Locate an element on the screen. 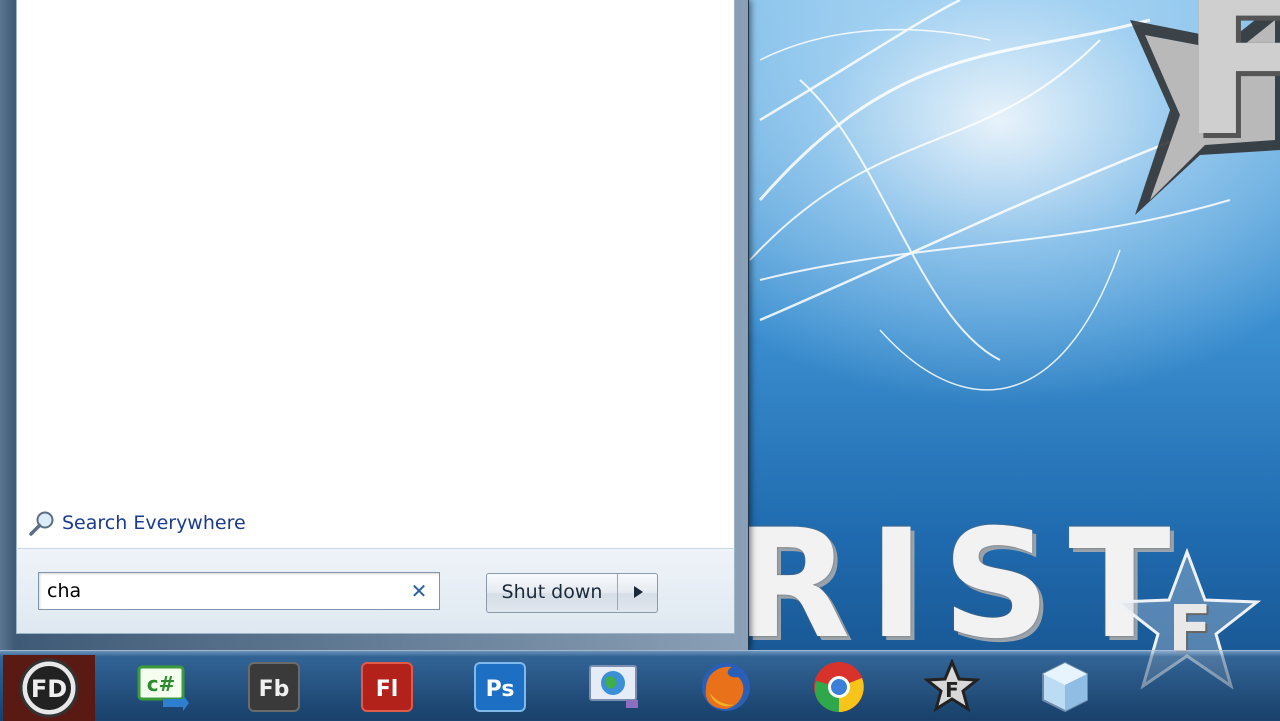 This screenshot has width=1280, height=721. taskbar-photoshop: Ps is located at coordinates (500, 687).